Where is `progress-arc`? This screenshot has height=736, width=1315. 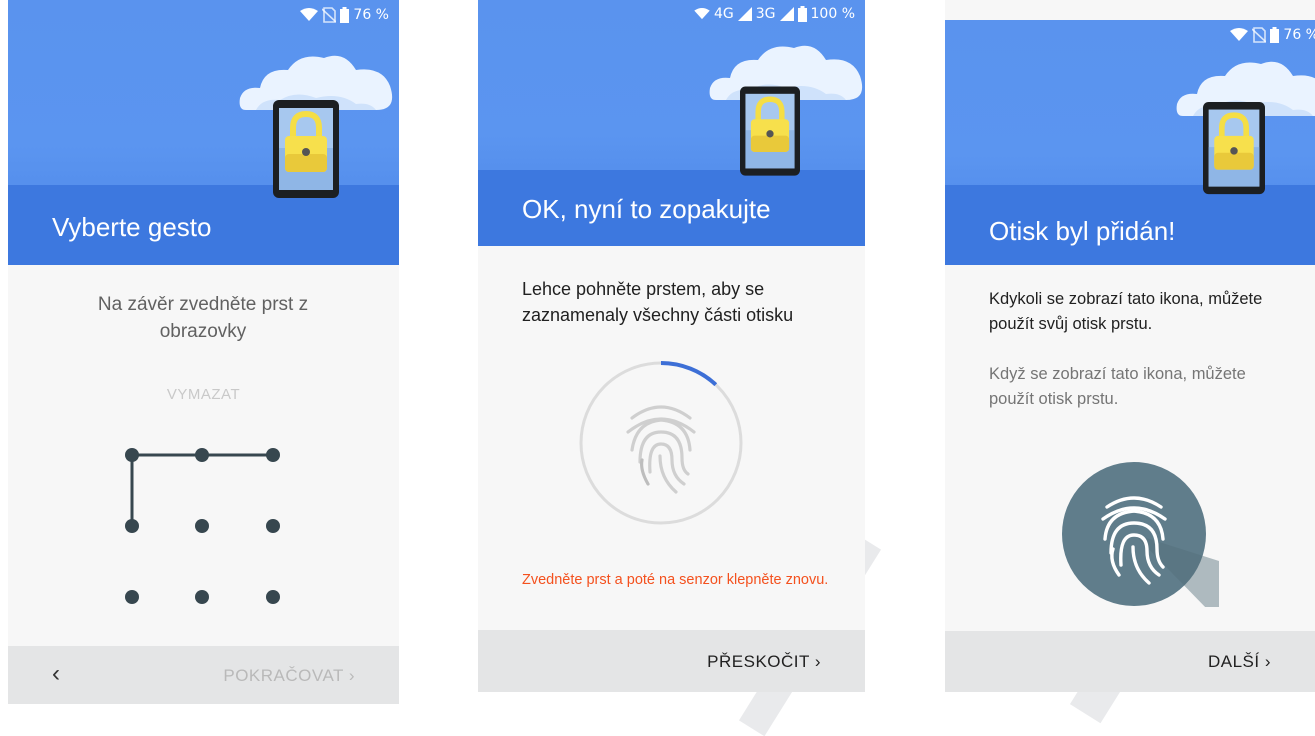 progress-arc is located at coordinates (689, 374).